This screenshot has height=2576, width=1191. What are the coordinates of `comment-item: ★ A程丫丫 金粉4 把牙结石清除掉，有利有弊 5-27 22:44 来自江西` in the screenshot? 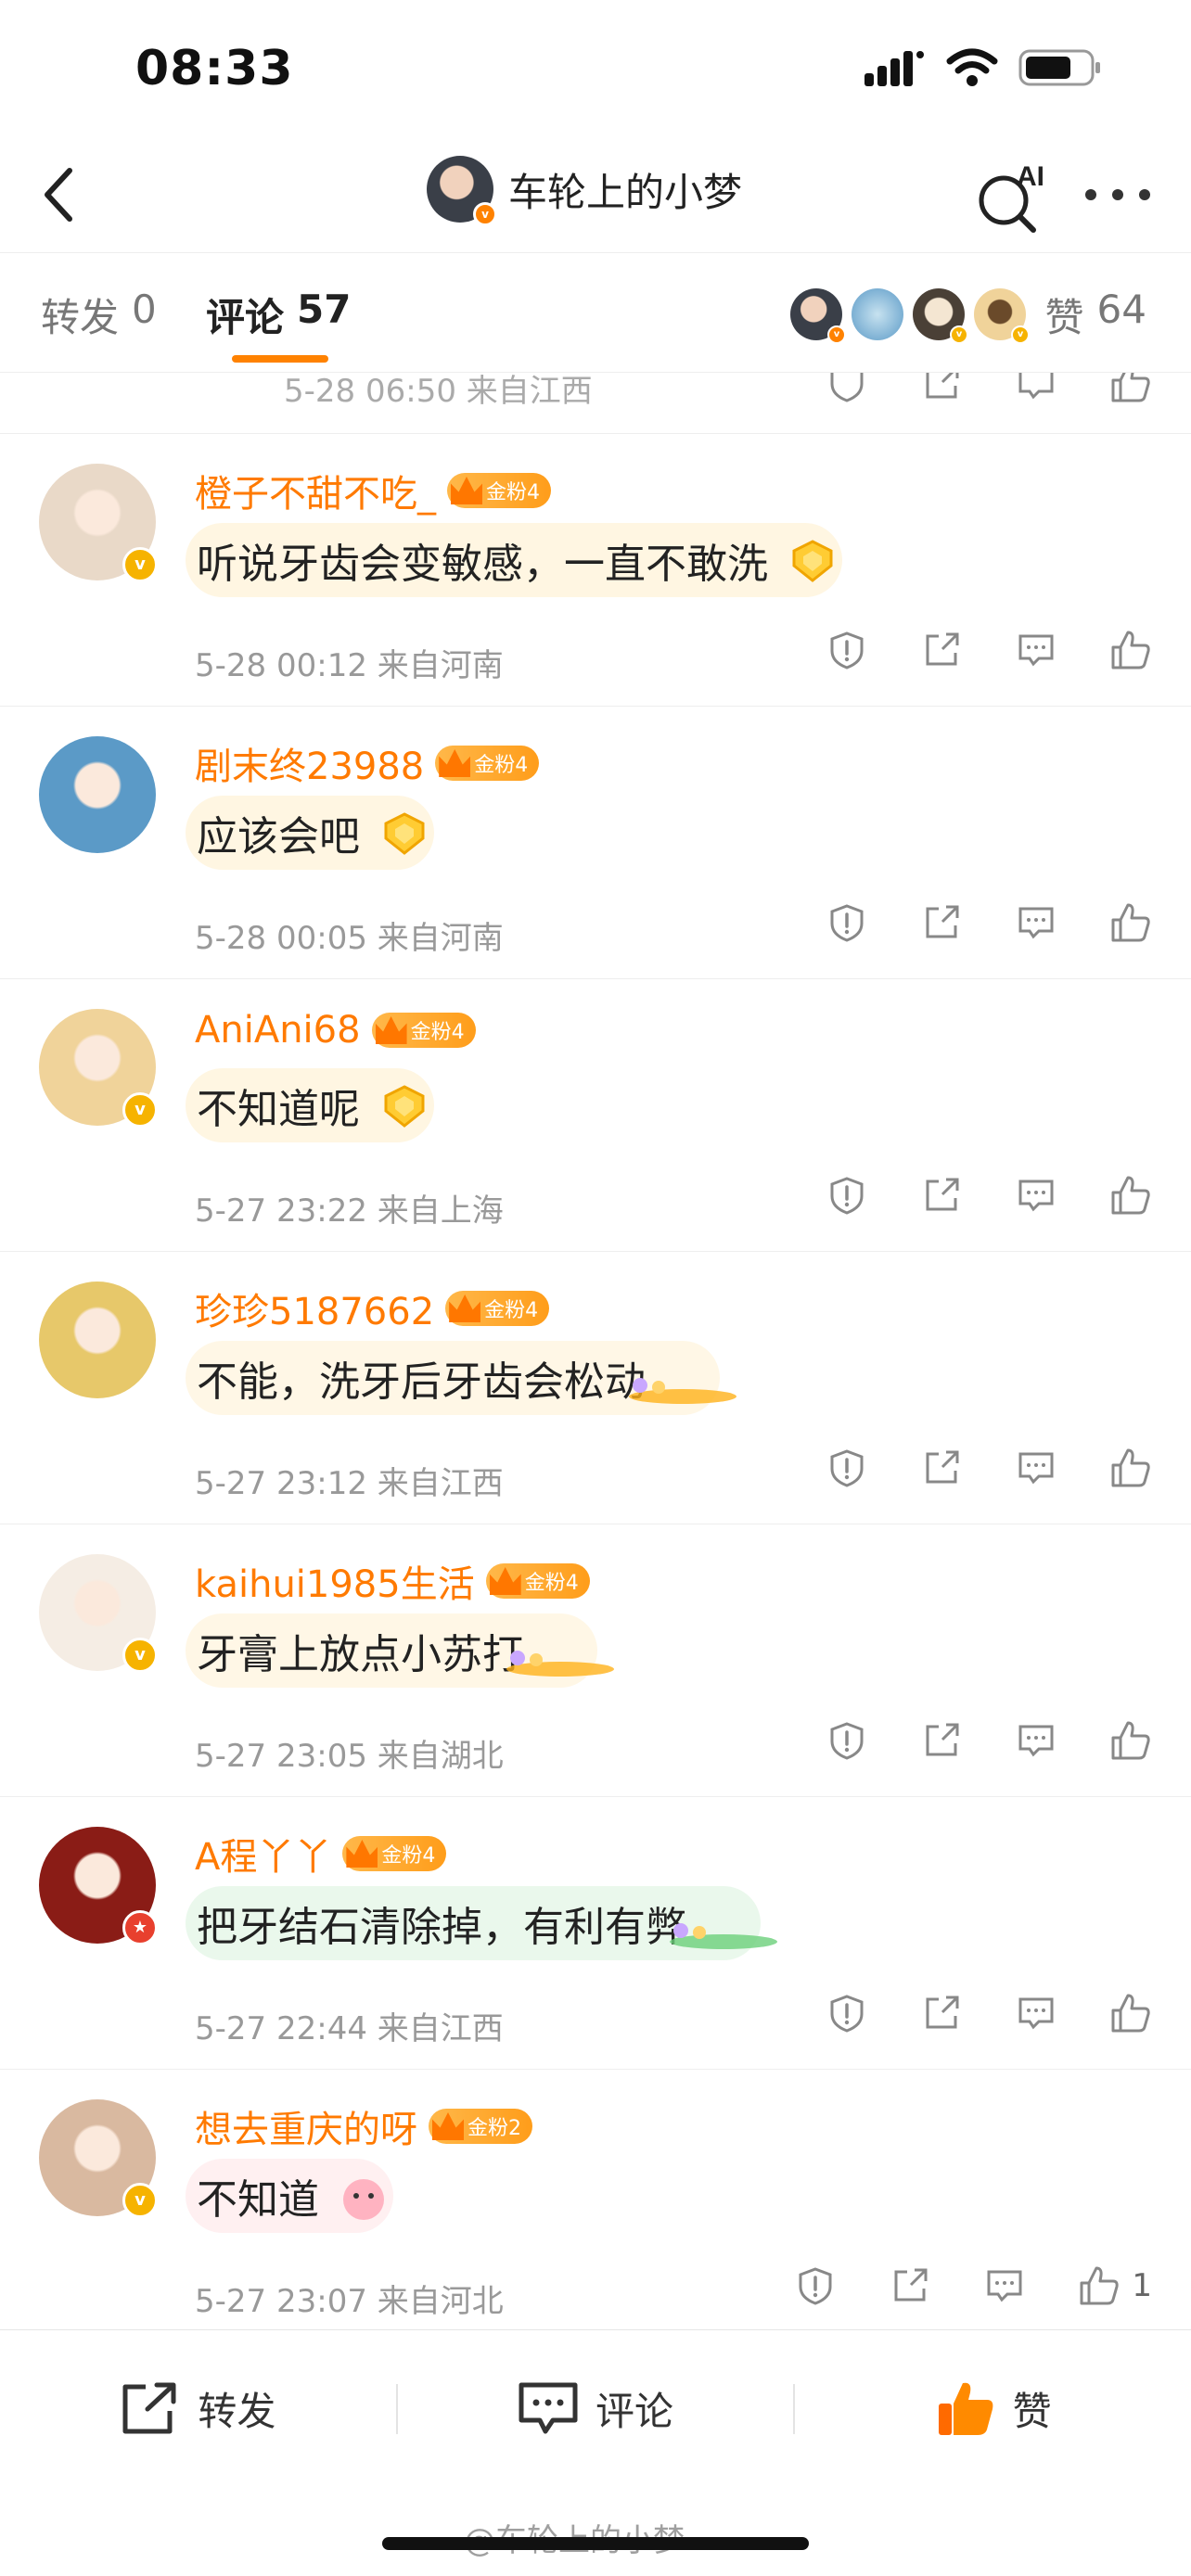 It's located at (595, 1933).